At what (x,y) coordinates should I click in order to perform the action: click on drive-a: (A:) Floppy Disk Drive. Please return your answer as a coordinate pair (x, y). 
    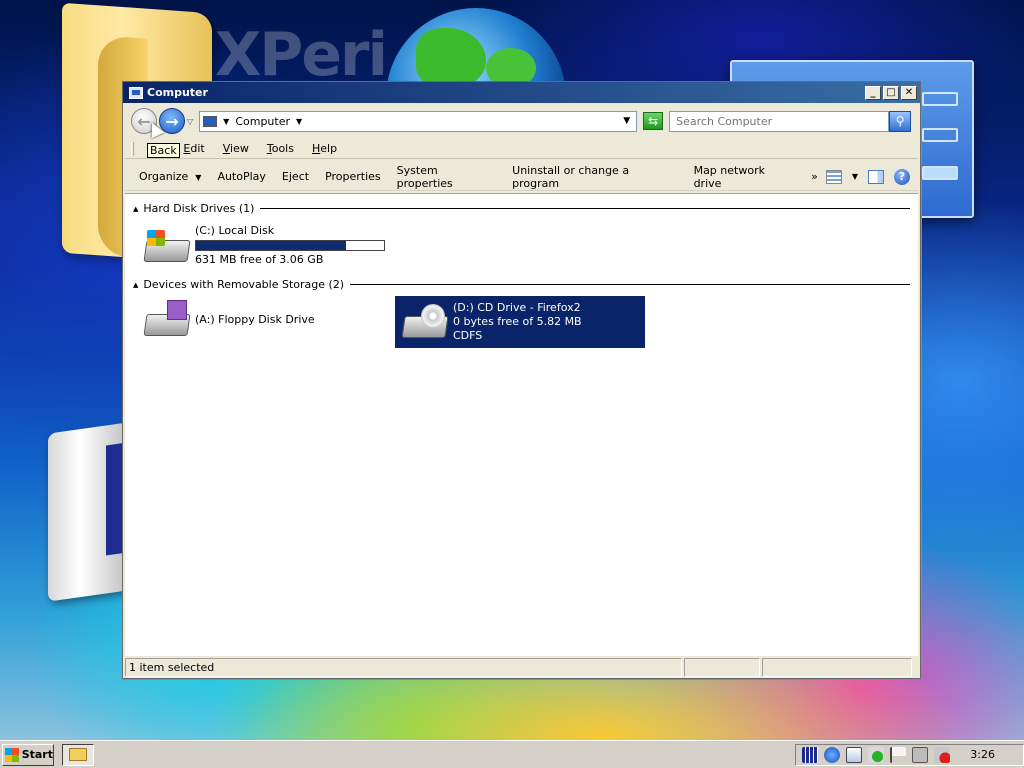
    Looking at the image, I should click on (228, 320).